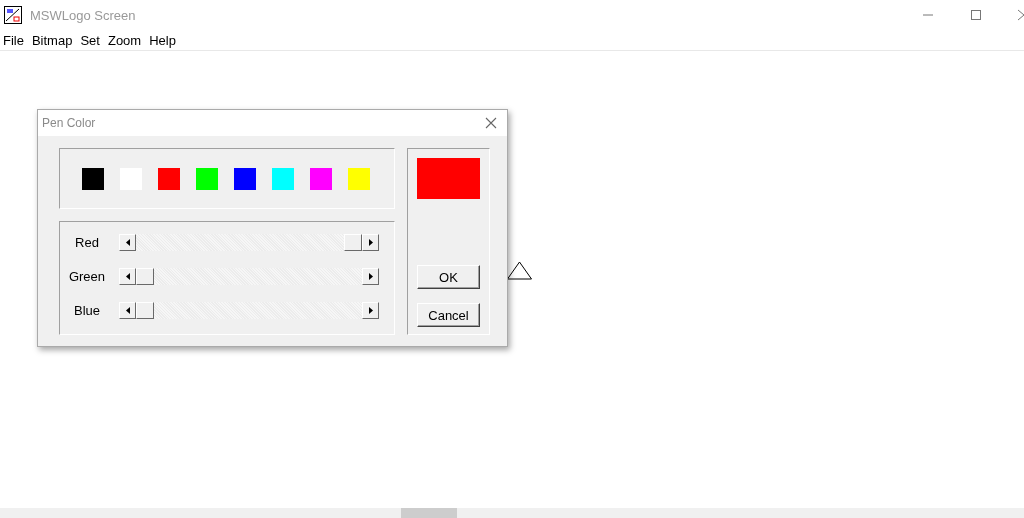 This screenshot has height=518, width=1024. I want to click on menu-item: File, so click(14, 40).